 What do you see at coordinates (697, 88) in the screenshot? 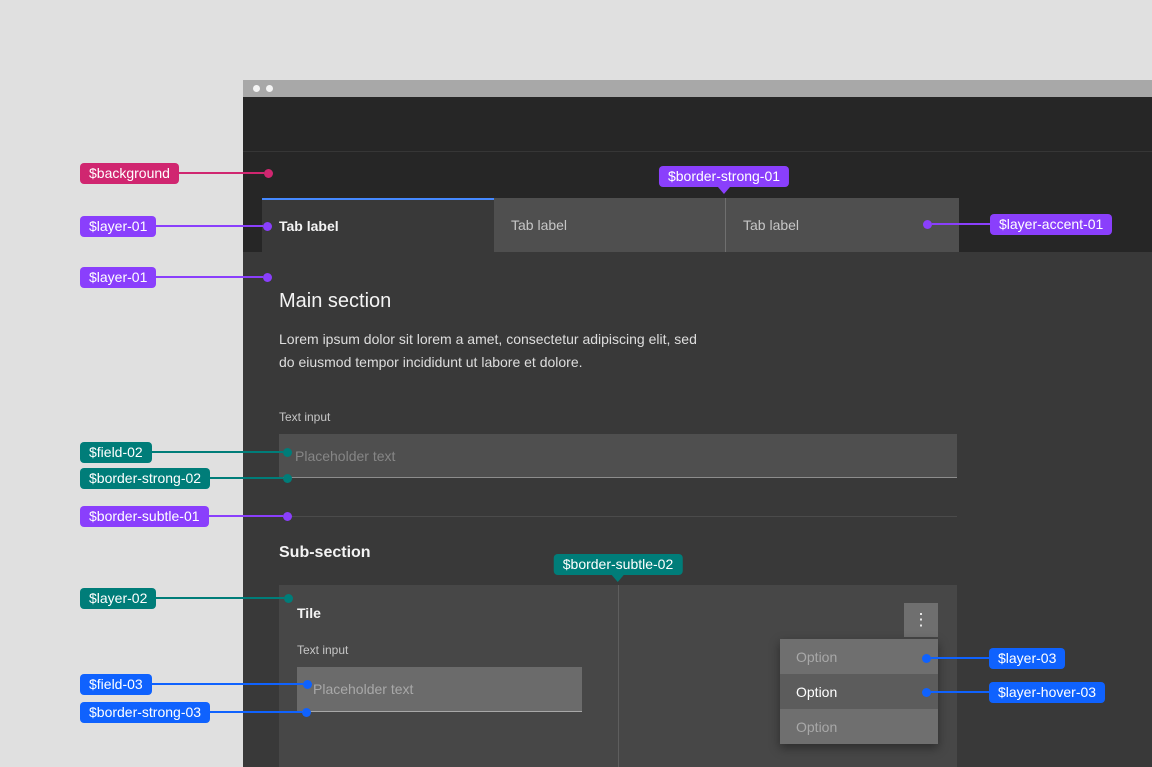
I see `window-titlebar` at bounding box center [697, 88].